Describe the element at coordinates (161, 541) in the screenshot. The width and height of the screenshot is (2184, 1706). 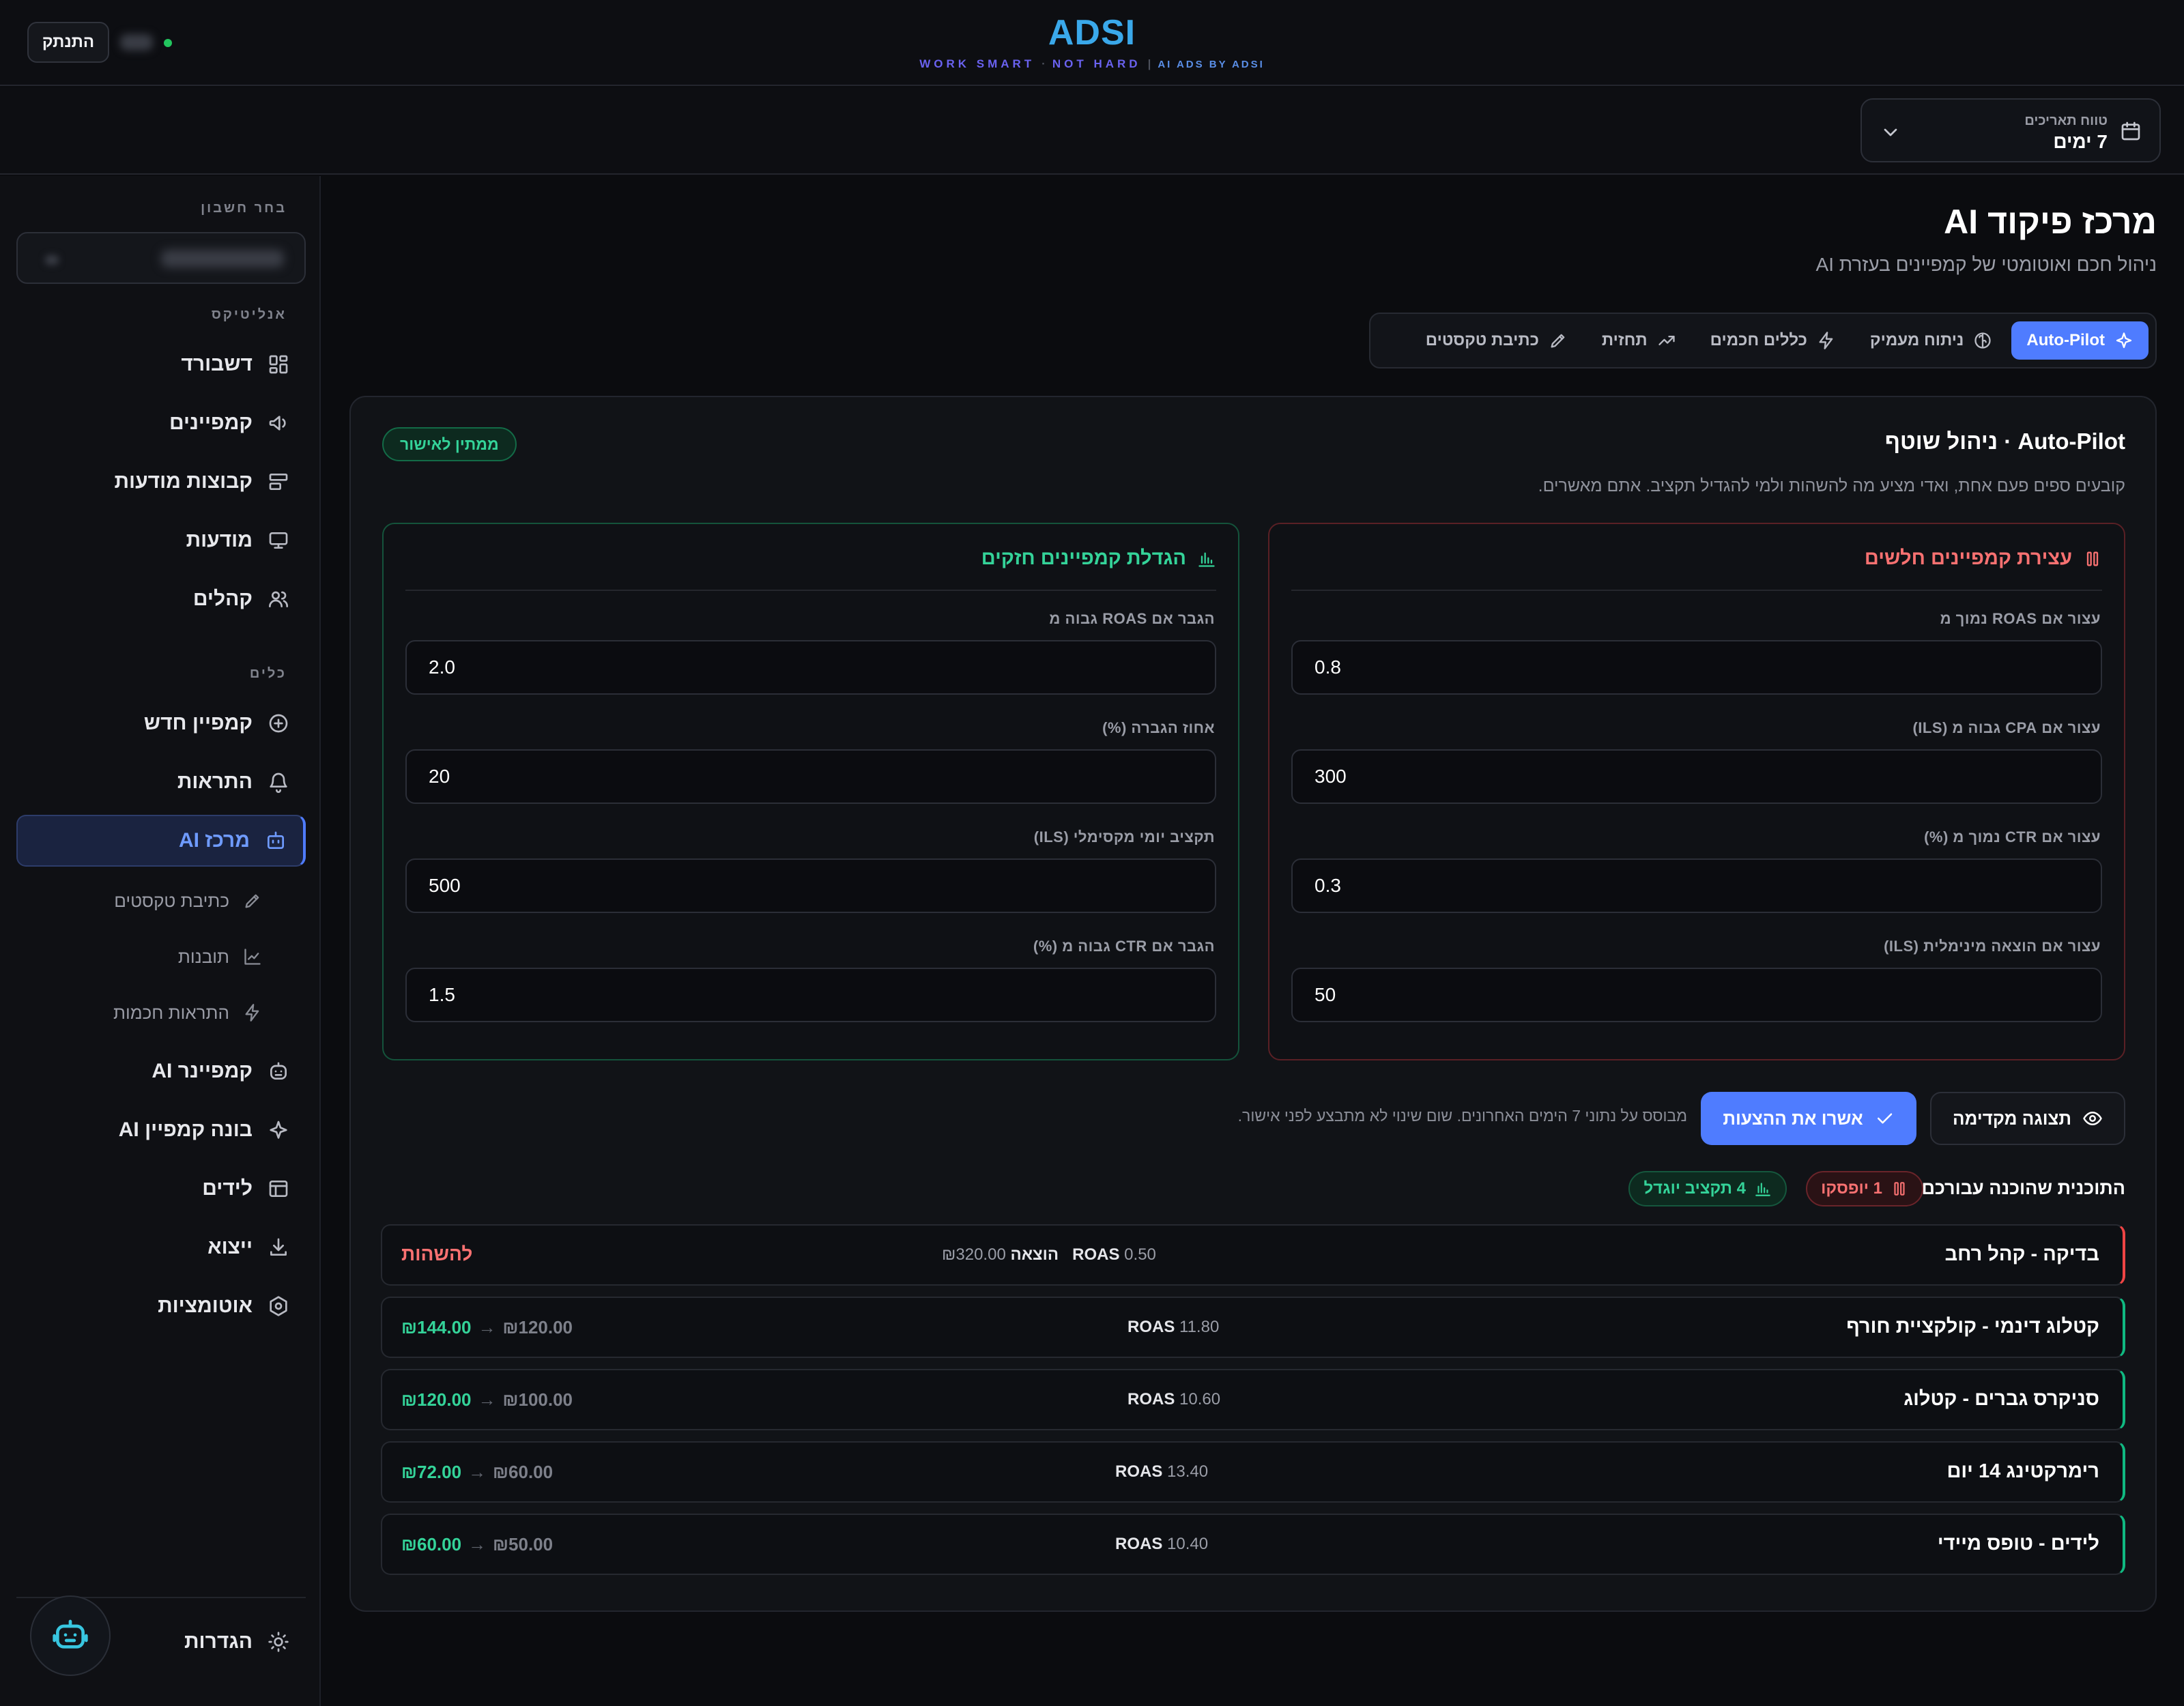
I see `sidebar-item-ads: מודעות` at that location.